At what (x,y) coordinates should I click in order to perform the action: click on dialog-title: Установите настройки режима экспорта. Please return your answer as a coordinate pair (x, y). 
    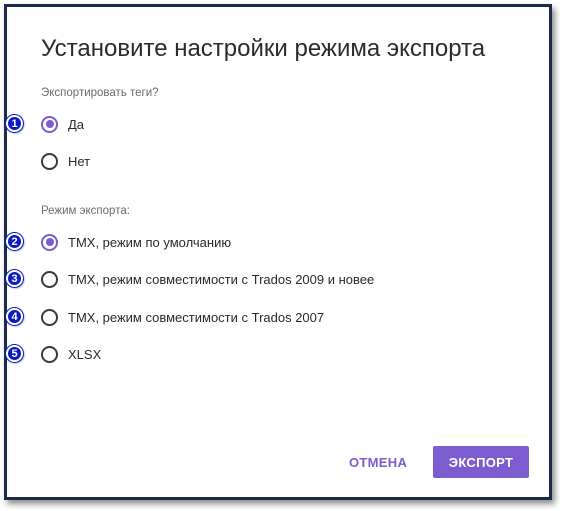
    Looking at the image, I should click on (263, 48).